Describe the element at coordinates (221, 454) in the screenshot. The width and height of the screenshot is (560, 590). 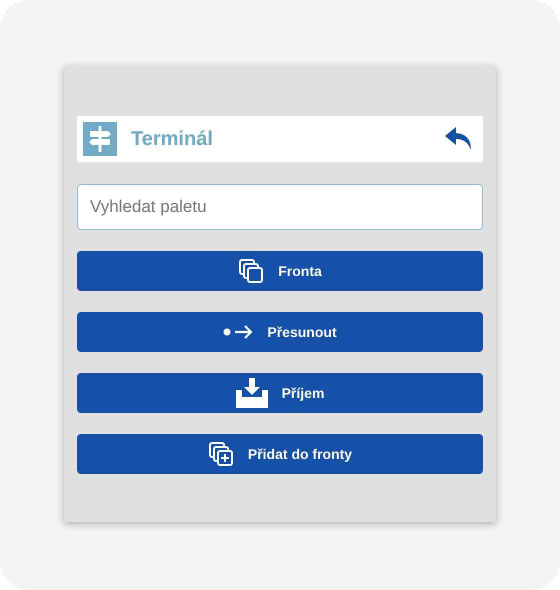
I see `stacked-squares-plus-icon` at that location.